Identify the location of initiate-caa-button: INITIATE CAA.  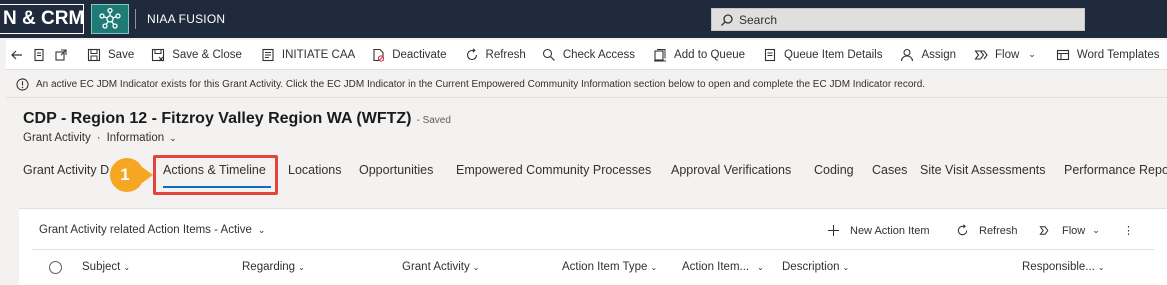
(308, 55).